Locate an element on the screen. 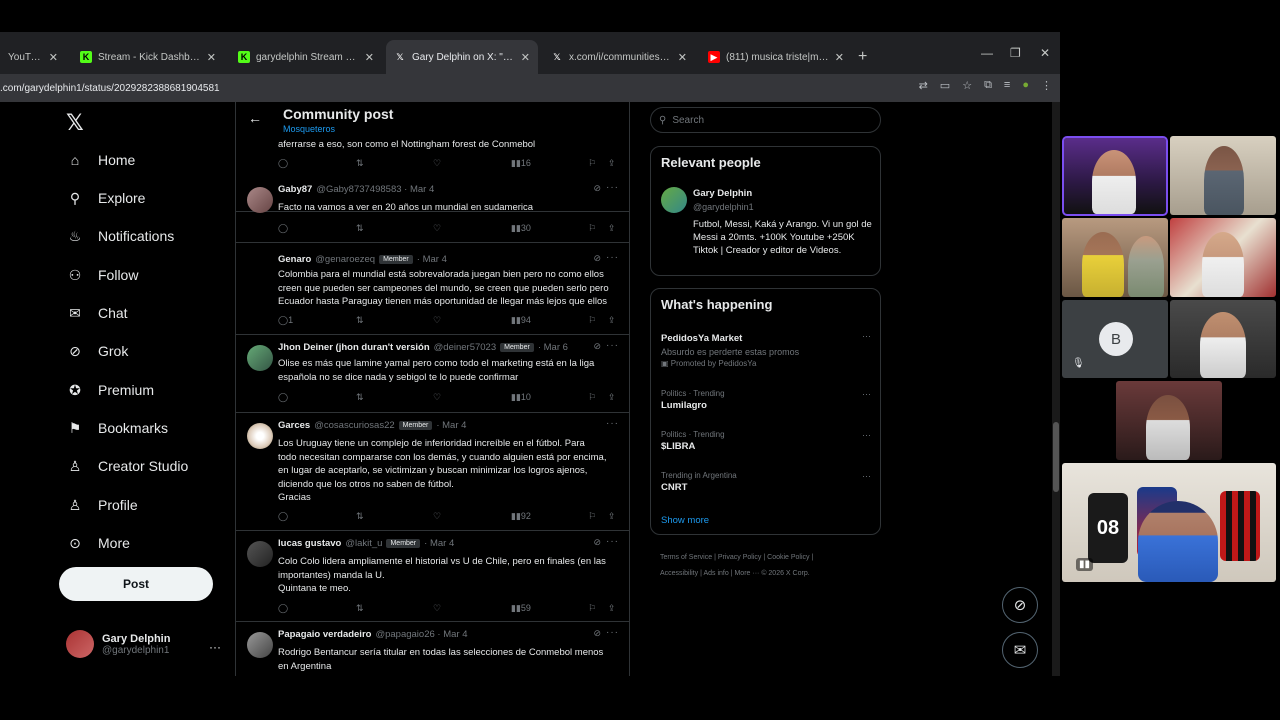 The height and width of the screenshot is (720, 1280). community-name: Mosqueteros is located at coordinates (309, 129).